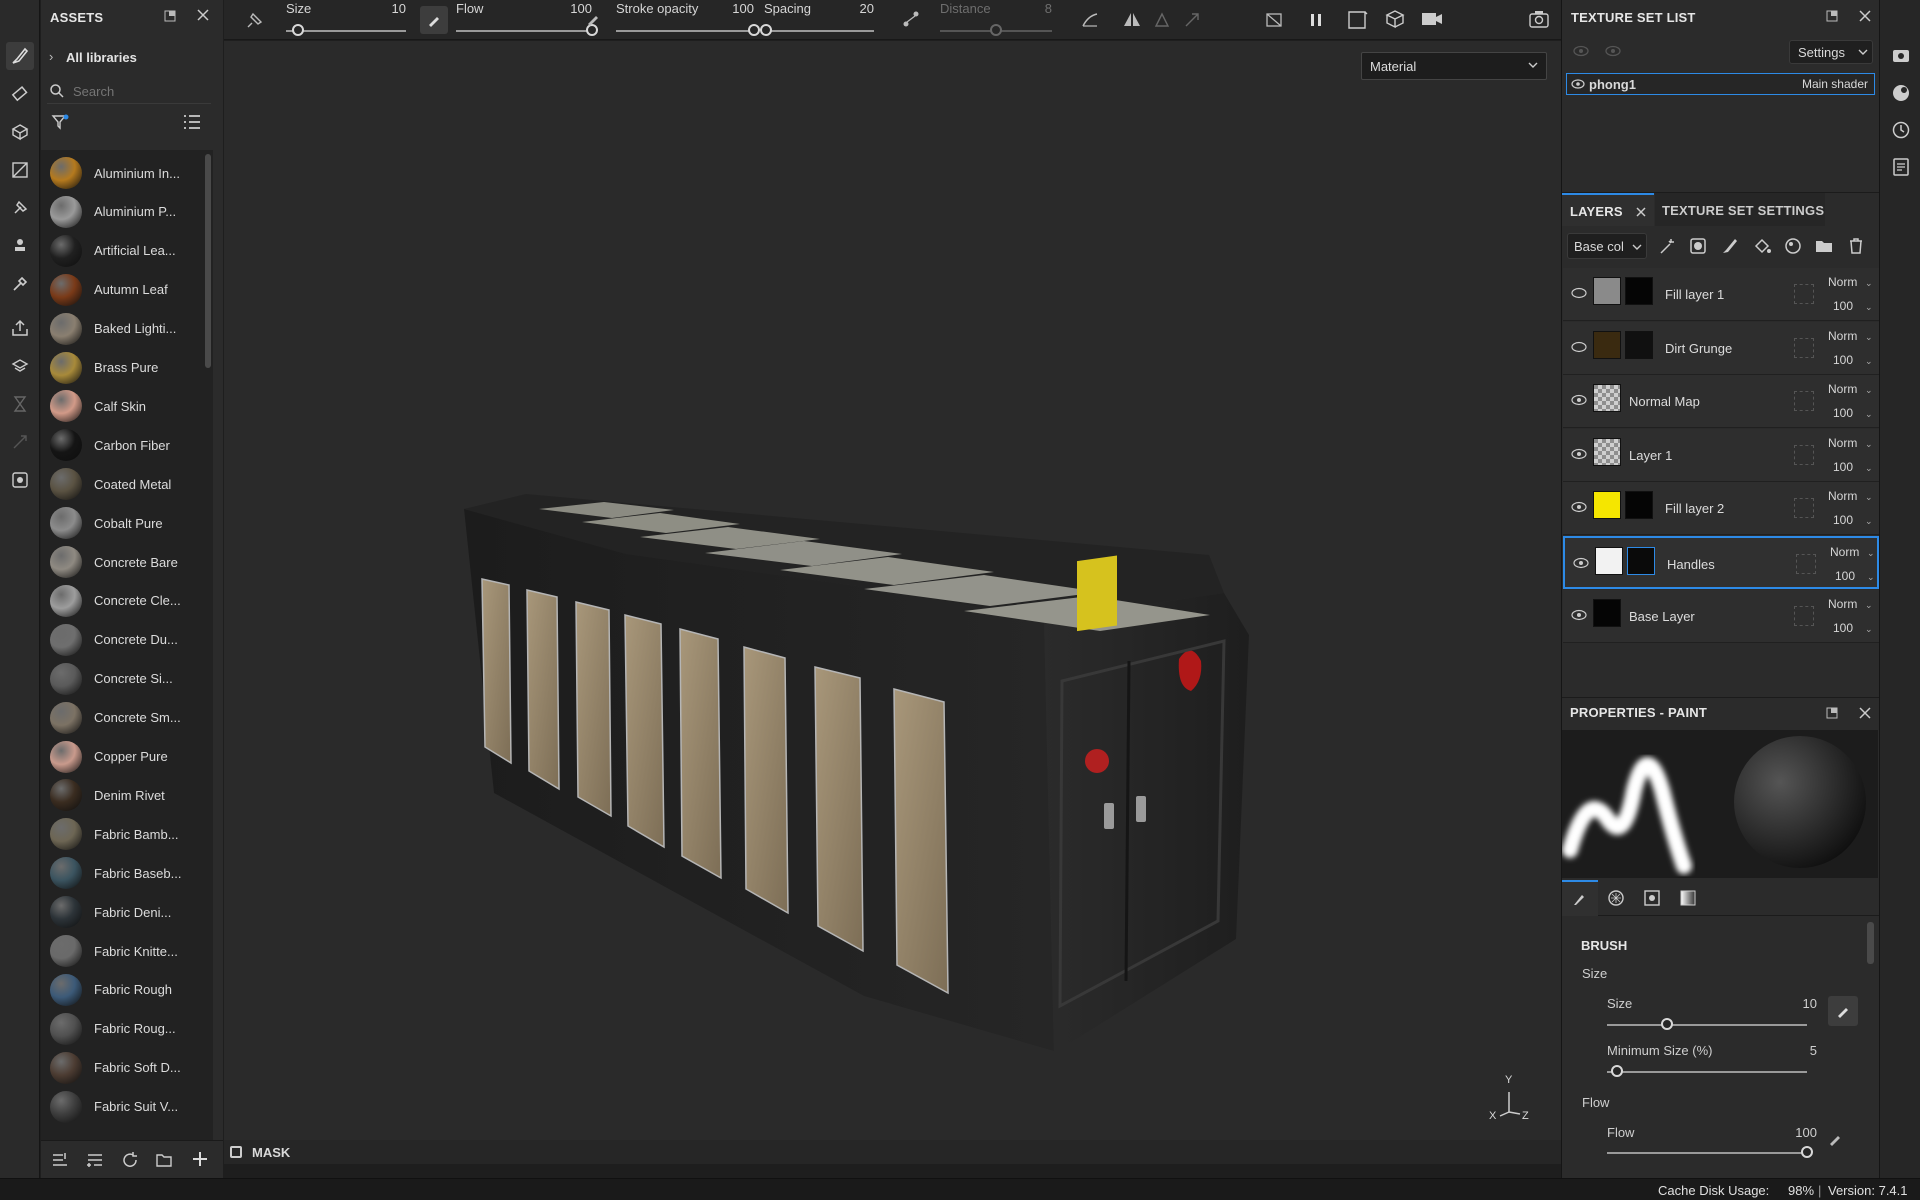 This screenshot has width=1920, height=1200. I want to click on polygon-fill-tool-icon, so click(20, 170).